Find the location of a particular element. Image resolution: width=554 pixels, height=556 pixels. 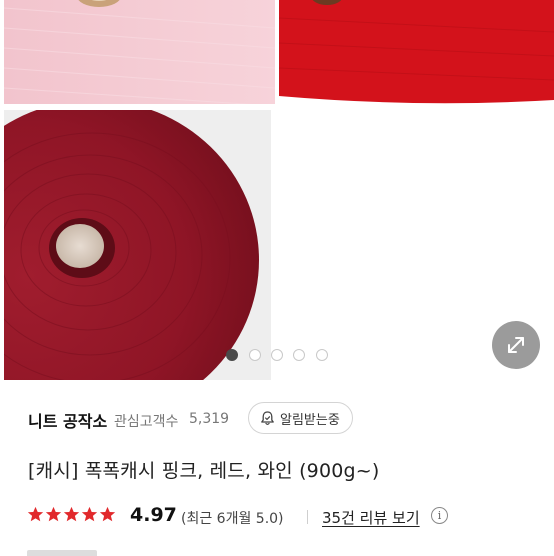

rating-value: 4.97 is located at coordinates (153, 515).